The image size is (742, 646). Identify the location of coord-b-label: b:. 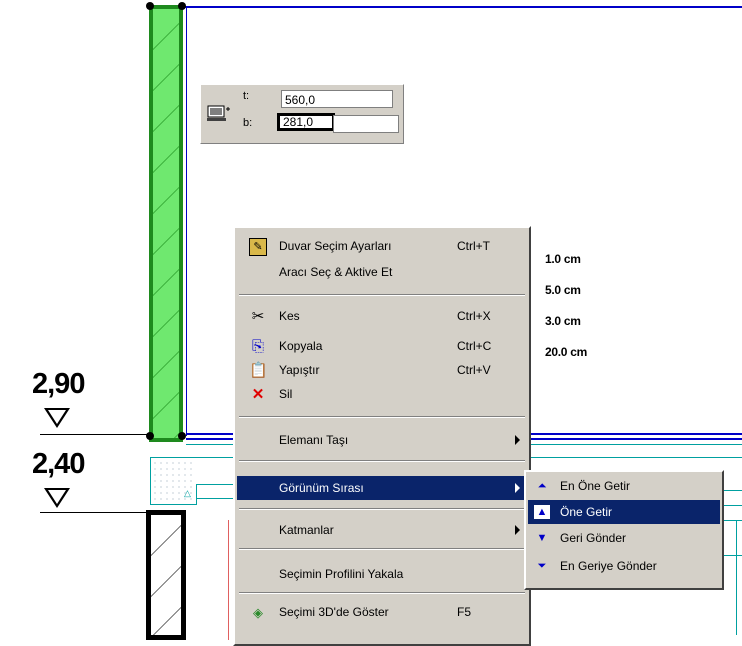
(248, 123).